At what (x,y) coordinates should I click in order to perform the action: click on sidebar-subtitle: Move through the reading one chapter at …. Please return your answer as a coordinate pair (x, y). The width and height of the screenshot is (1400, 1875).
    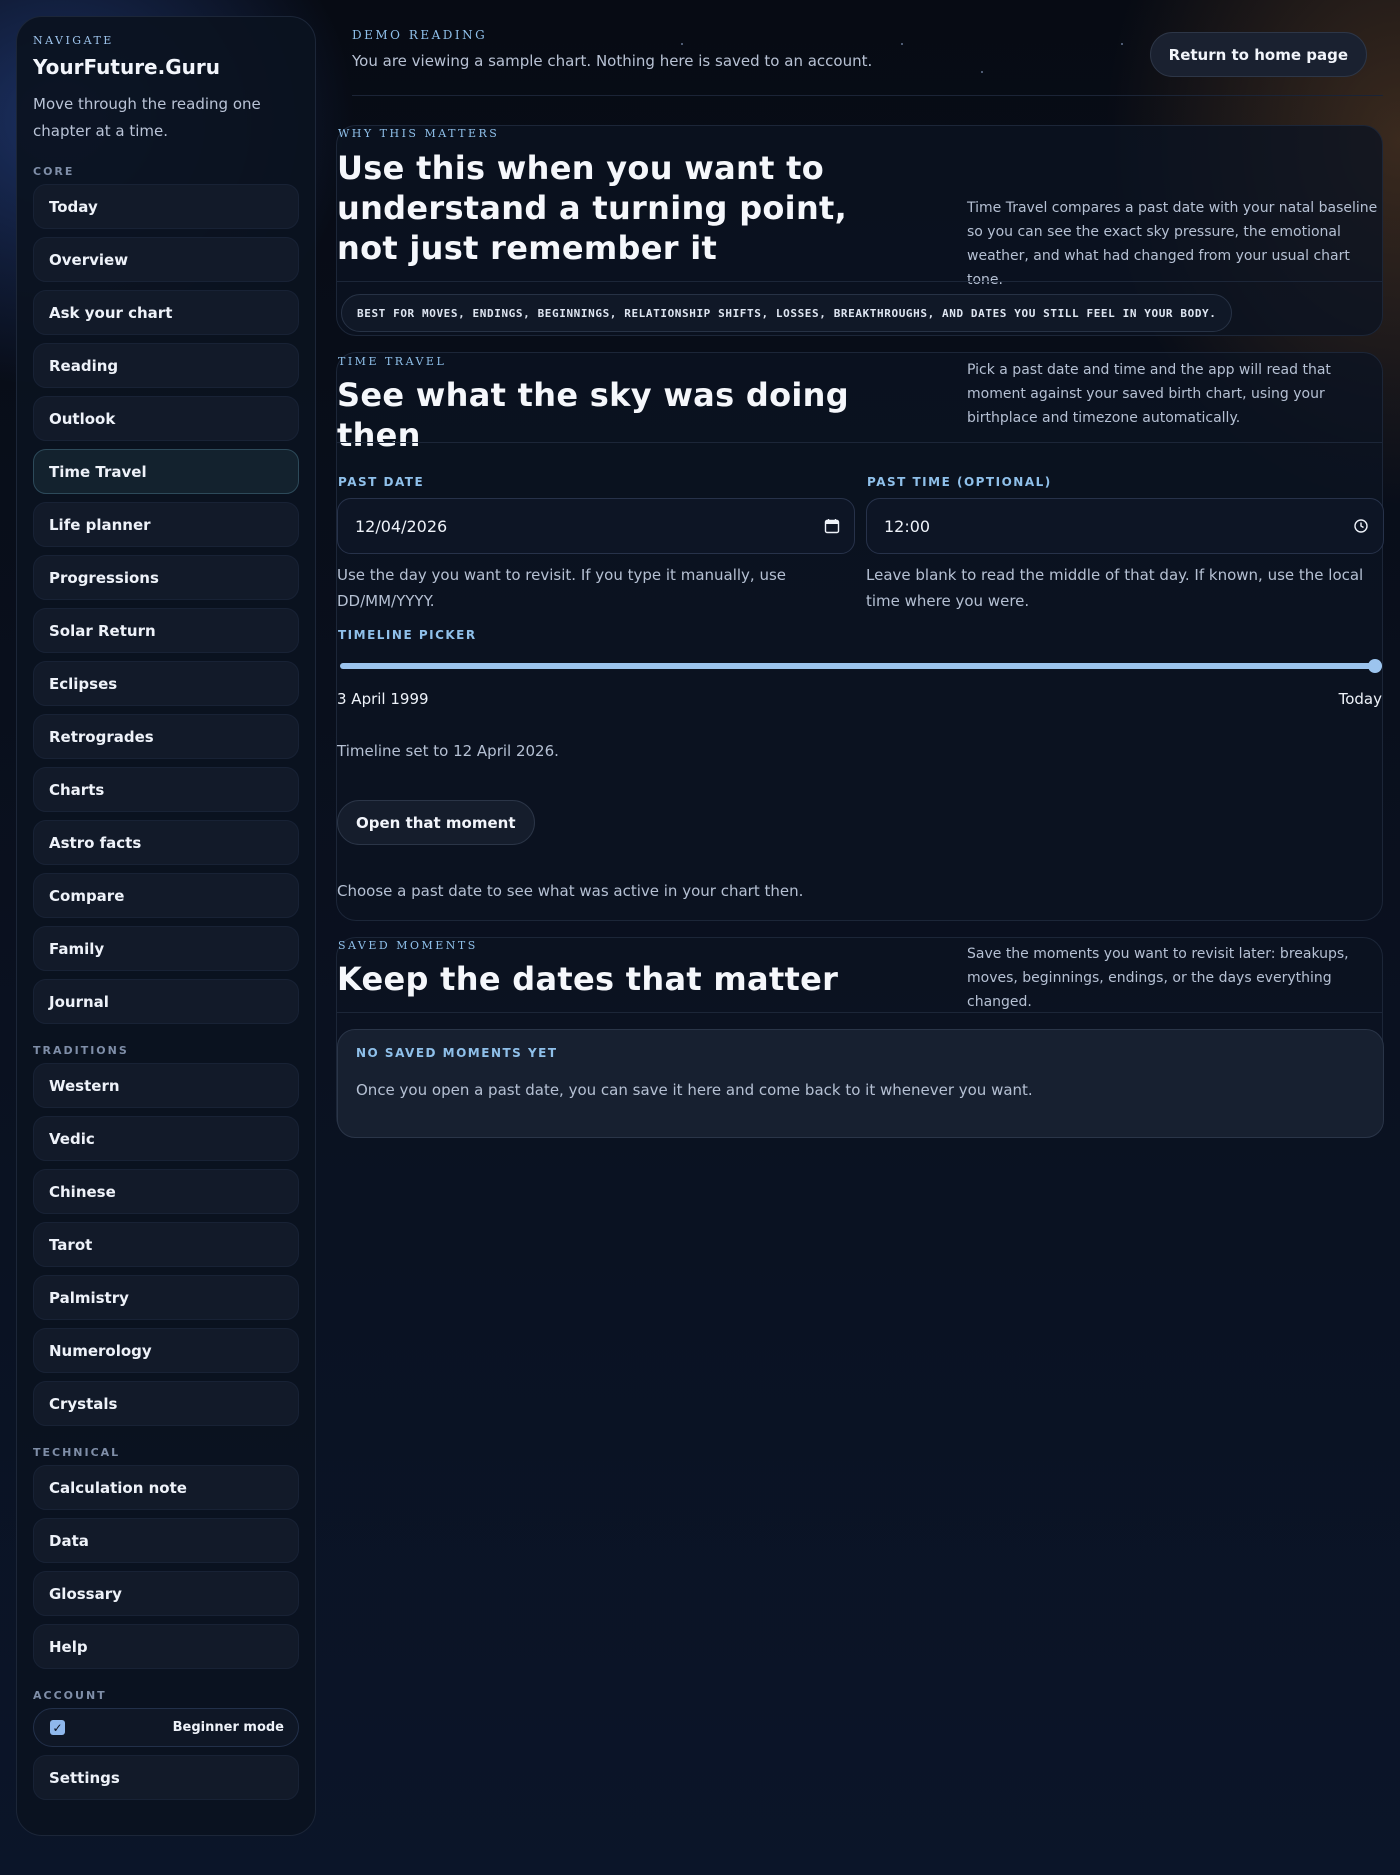
    Looking at the image, I should click on (147, 117).